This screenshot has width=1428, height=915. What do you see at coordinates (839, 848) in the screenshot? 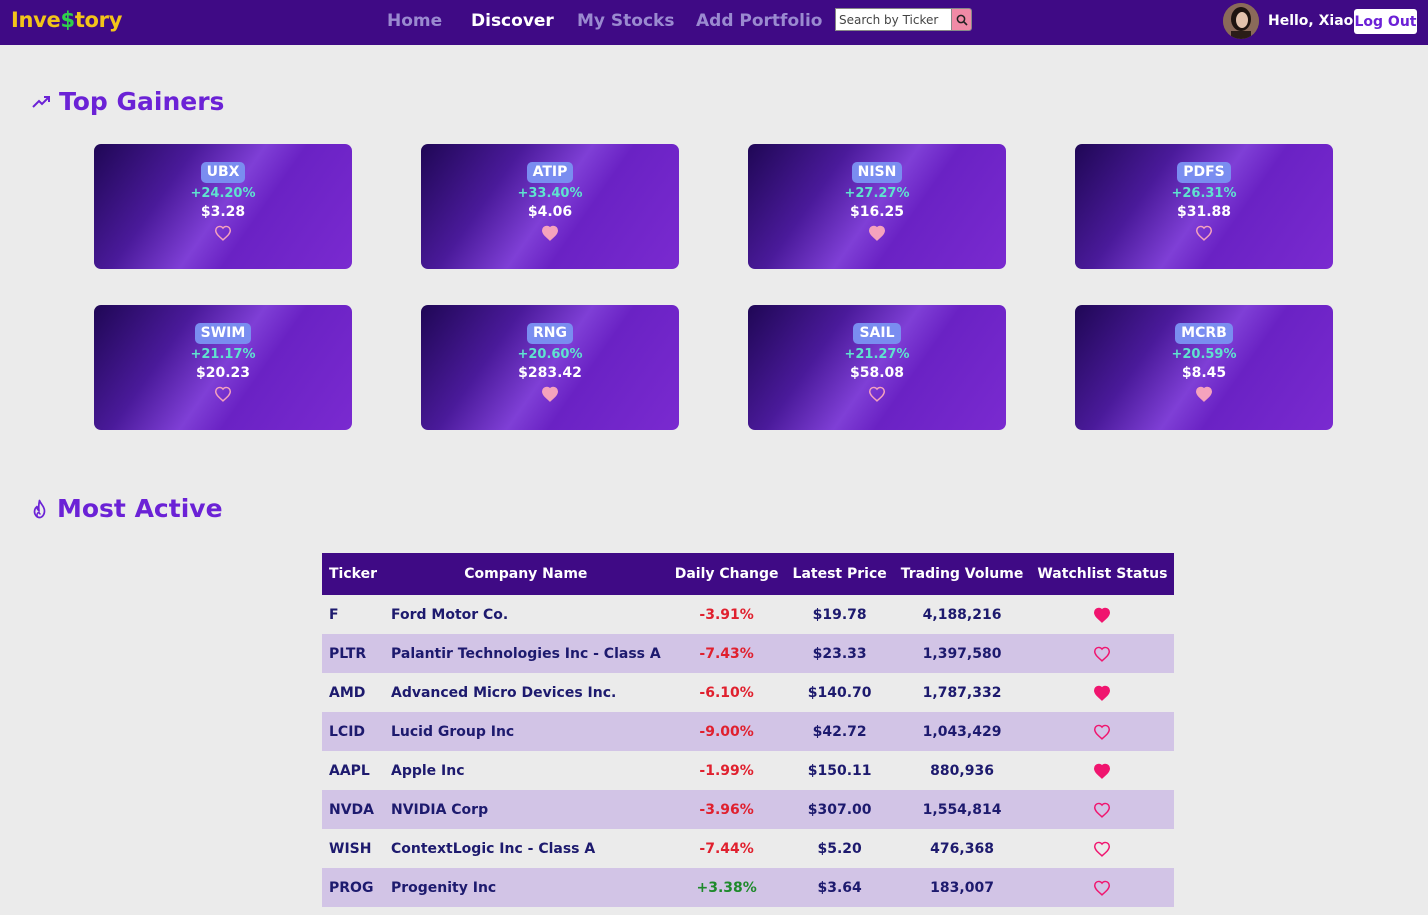
I see `row-price: $5.20` at bounding box center [839, 848].